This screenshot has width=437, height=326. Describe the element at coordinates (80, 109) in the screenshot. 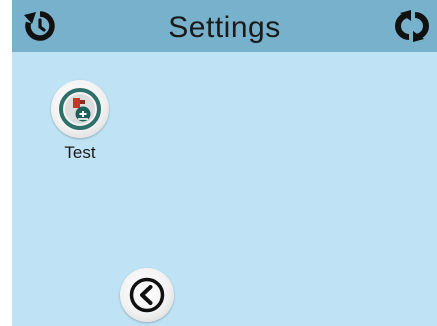

I see `test-app-icon` at that location.